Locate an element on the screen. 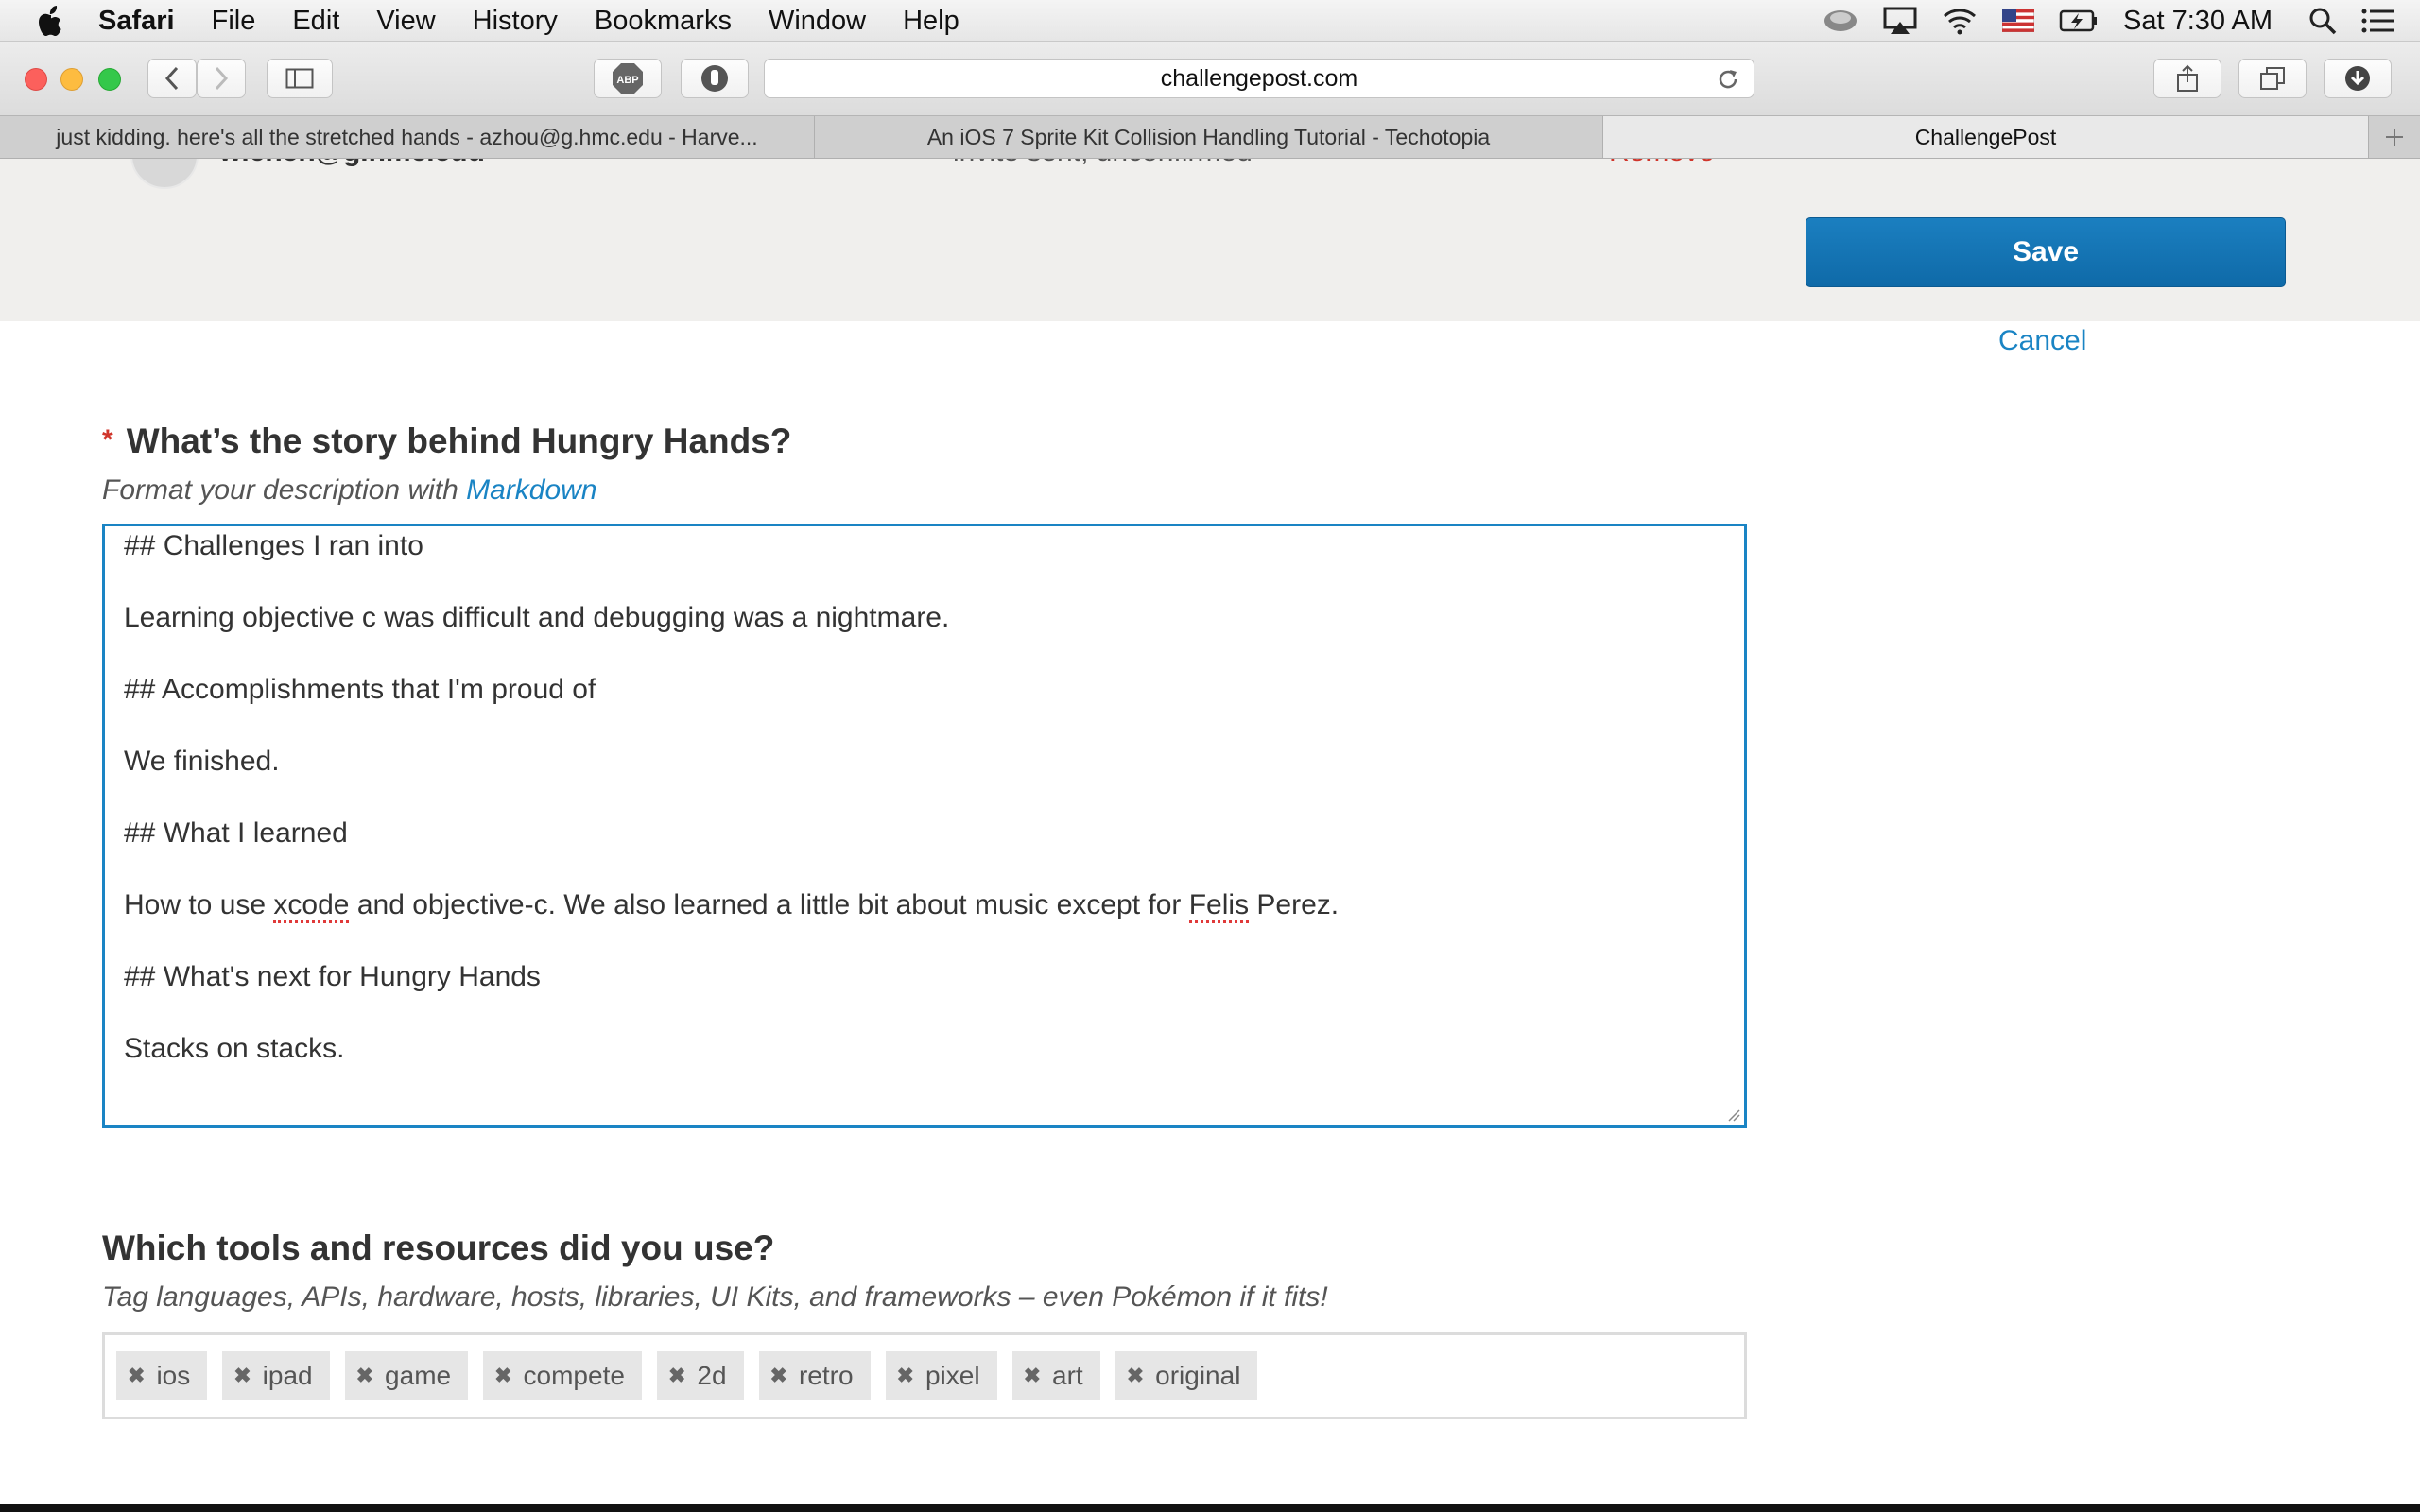 The height and width of the screenshot is (1512, 2420). story-line: ## Challenges I ran into is located at coordinates (274, 545).